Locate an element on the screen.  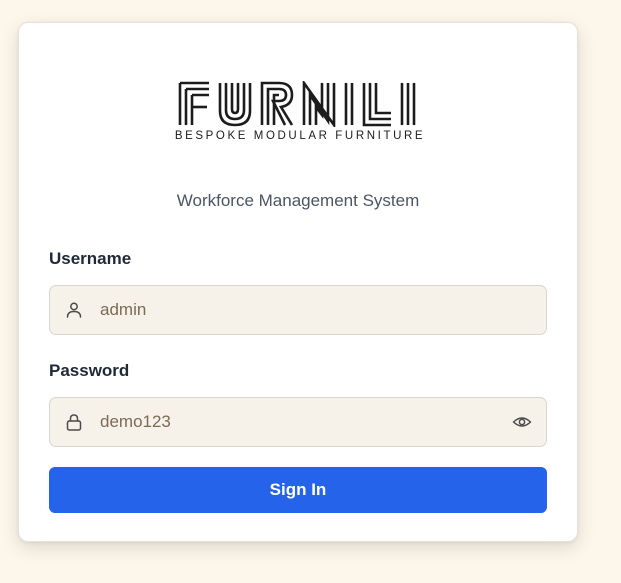
username-field is located at coordinates (298, 310).